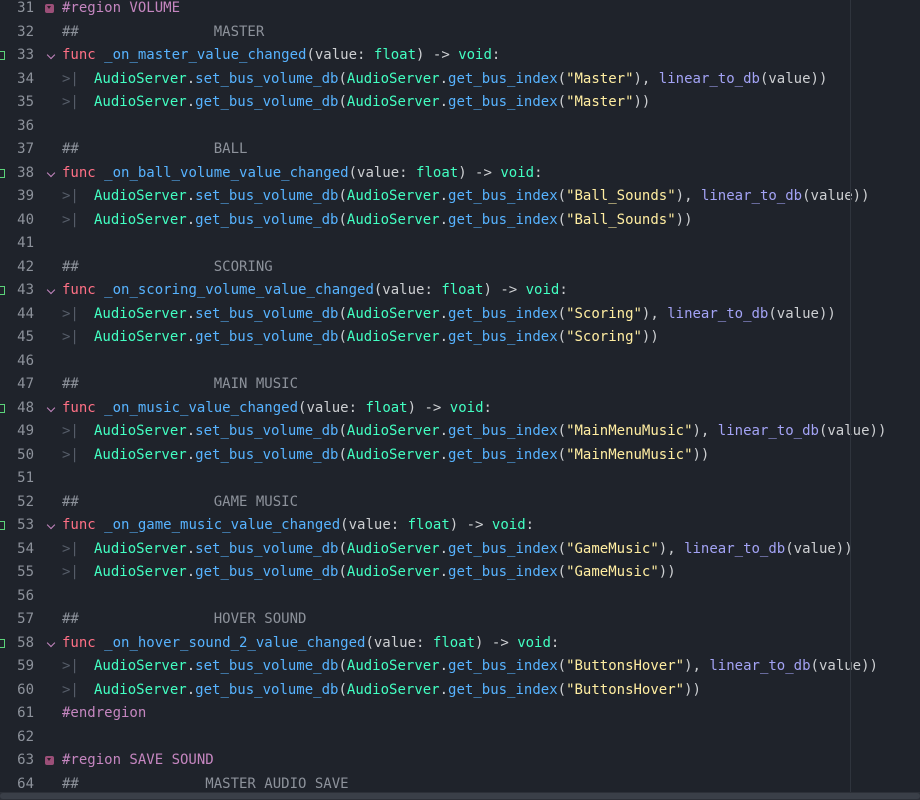 The height and width of the screenshot is (800, 920). I want to click on code-line: 51, so click(460, 479).